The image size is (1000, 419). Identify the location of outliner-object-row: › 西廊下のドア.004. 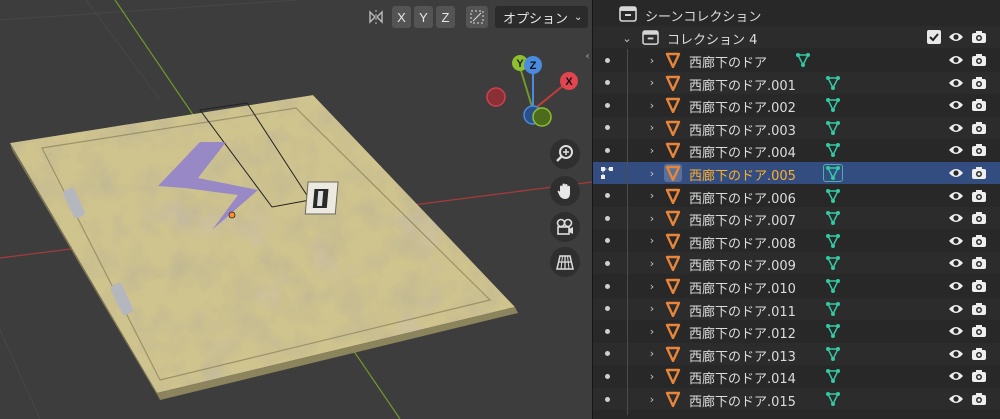
(796, 150).